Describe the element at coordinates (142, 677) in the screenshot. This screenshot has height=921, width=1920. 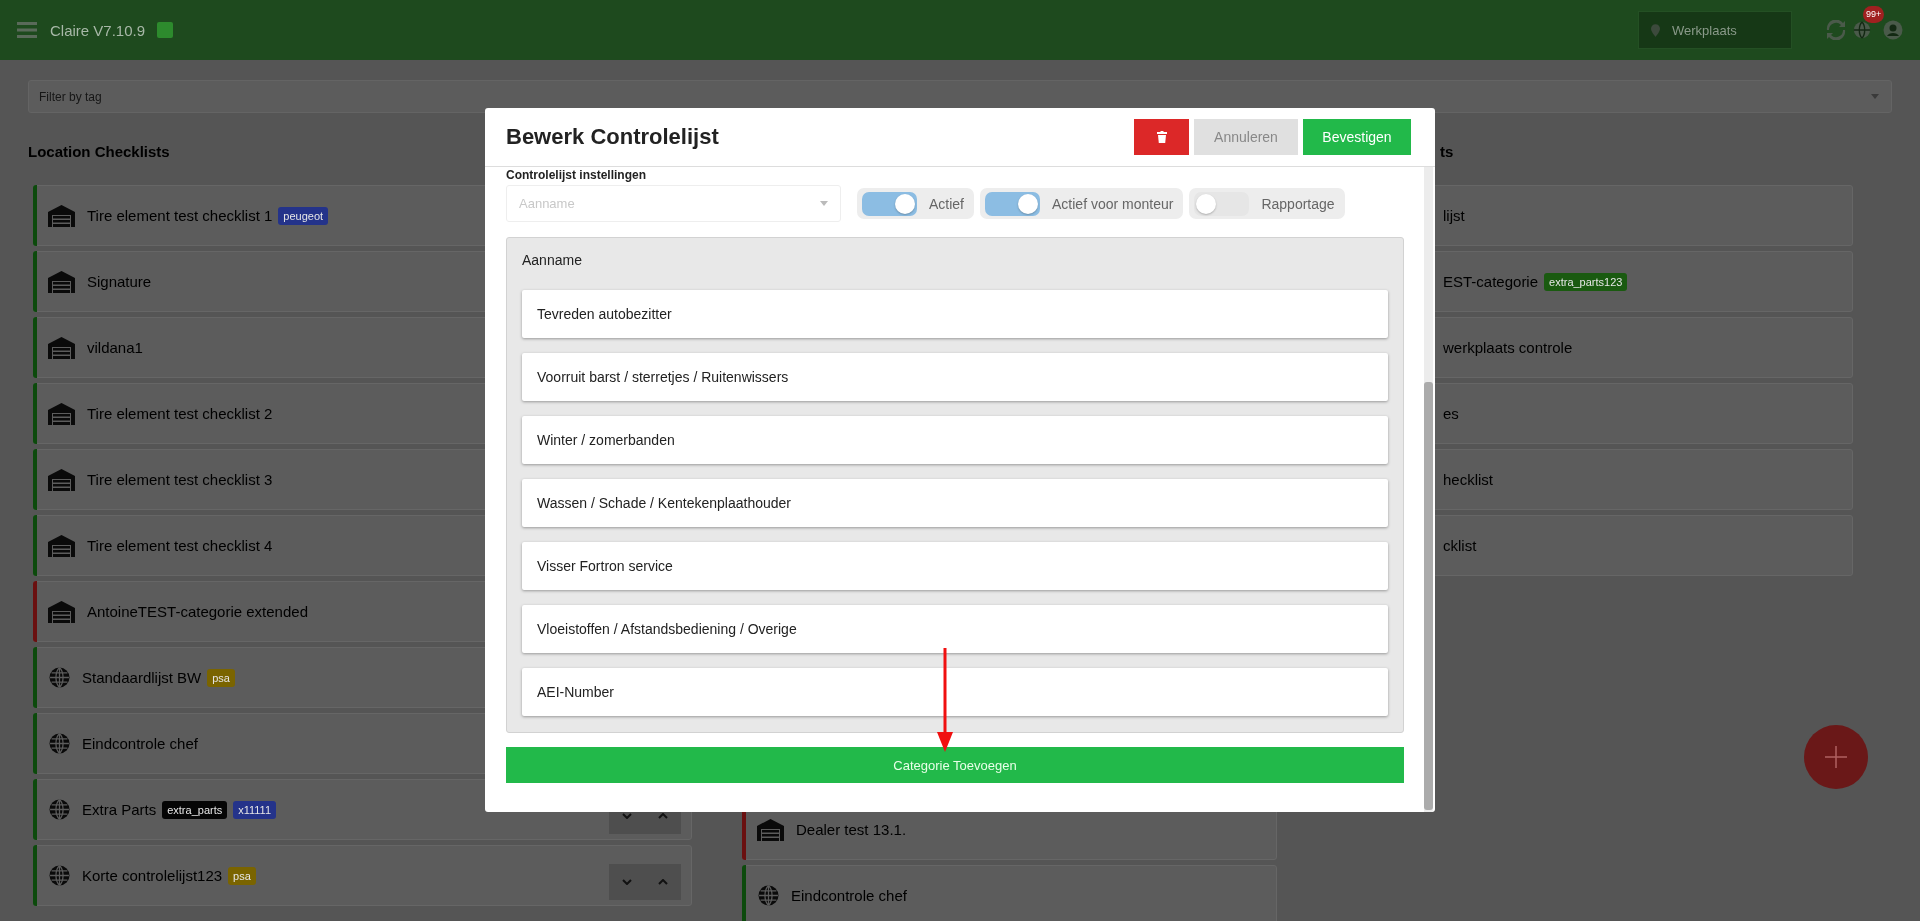
I see `checklist-name: Standaardlijst BW` at that location.